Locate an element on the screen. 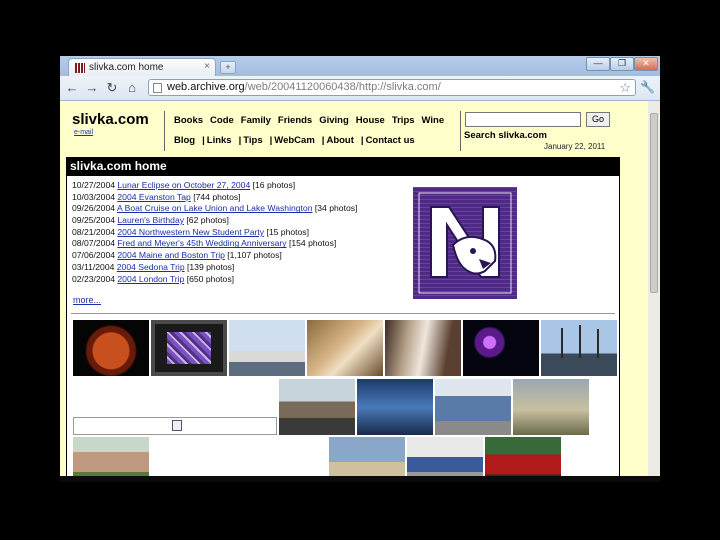 This screenshot has height=540, width=720. album-date: 10/27/2004 is located at coordinates (94, 185).